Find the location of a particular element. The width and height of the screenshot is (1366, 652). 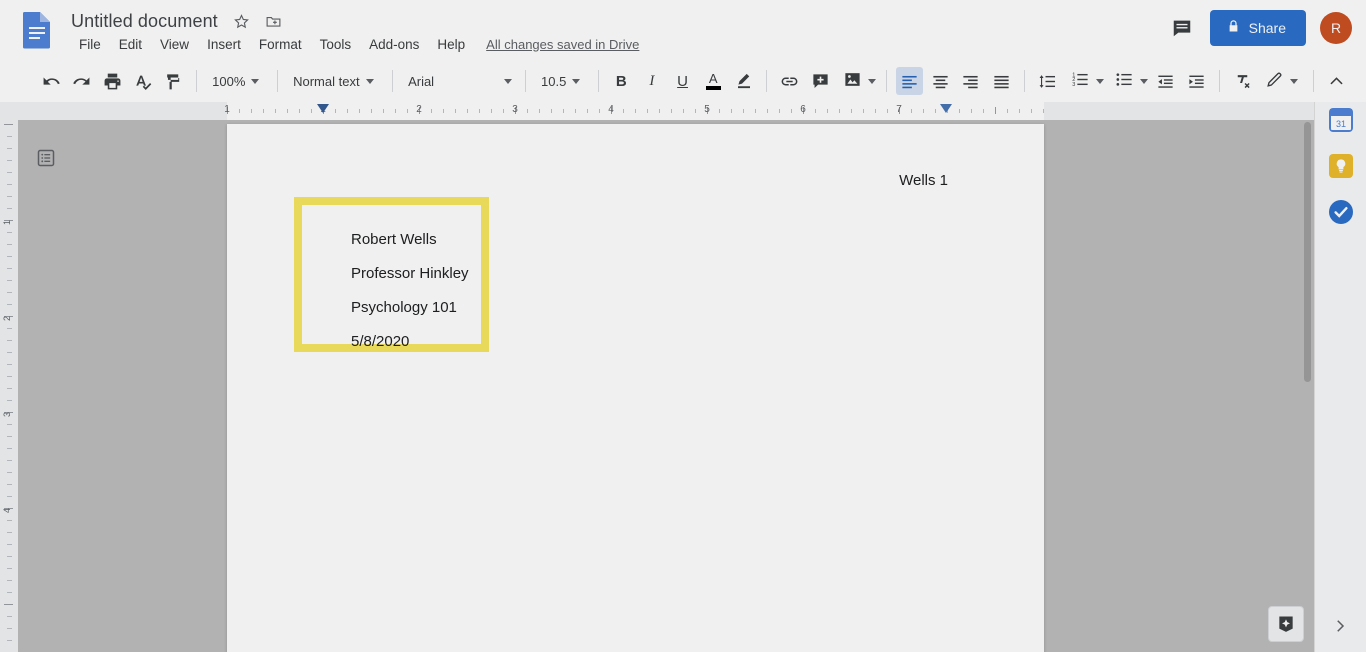

line-spacing-icon is located at coordinates (1047, 81).